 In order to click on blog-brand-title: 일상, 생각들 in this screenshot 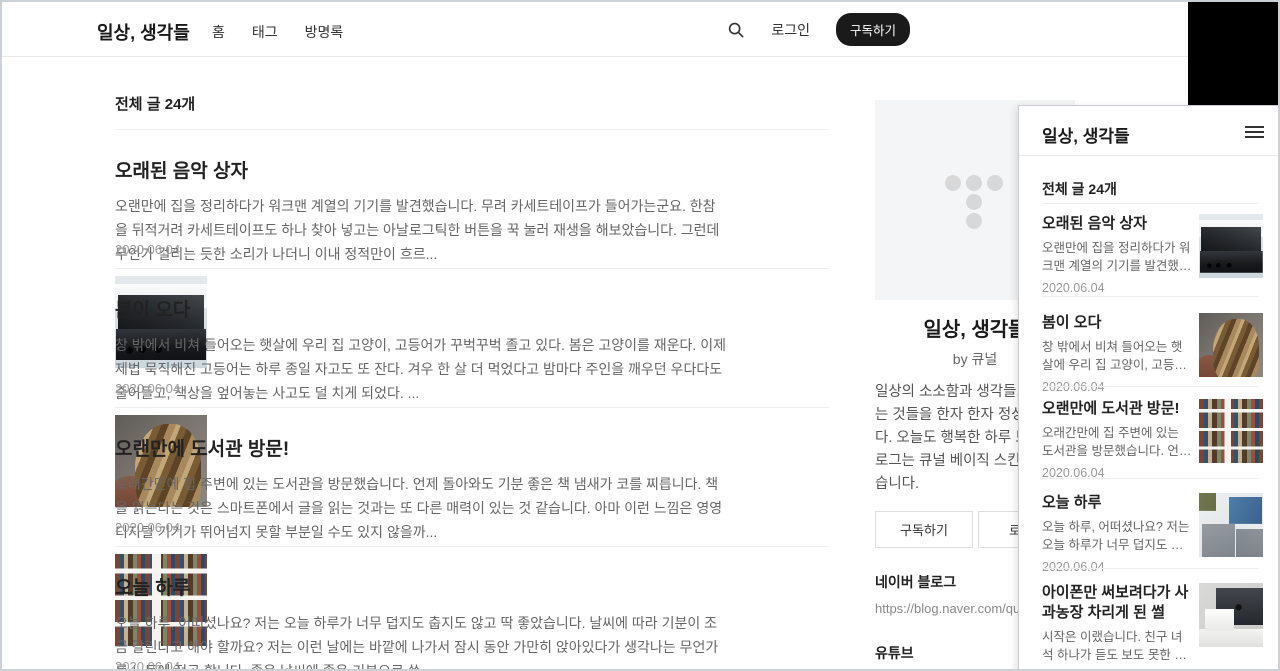, I will do `click(143, 32)`.